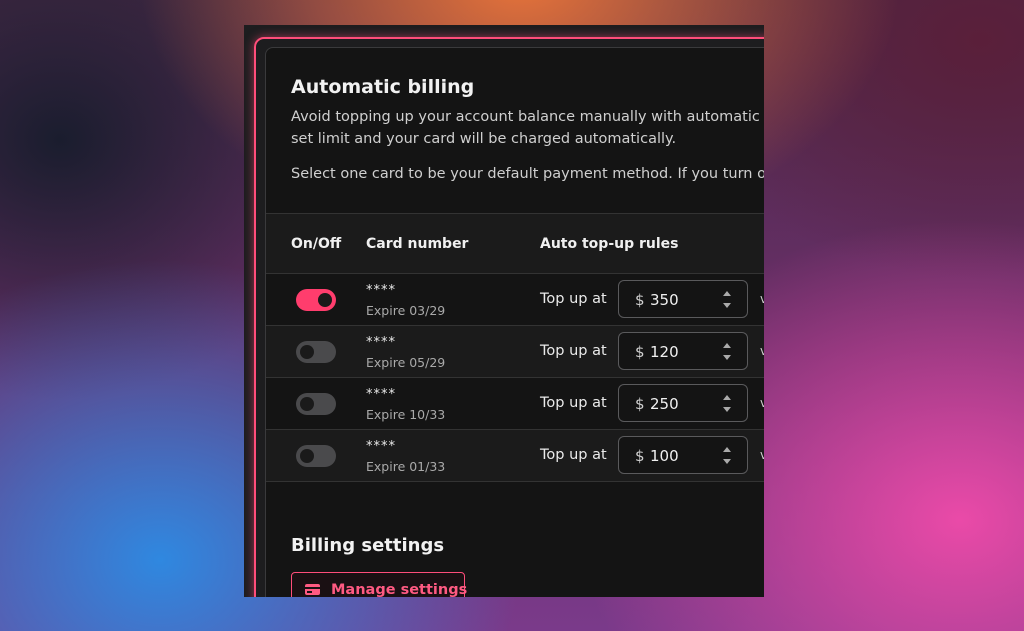 Image resolution: width=1024 pixels, height=631 pixels. Describe the element at coordinates (312, 589) in the screenshot. I see `credit-card-icon` at that location.